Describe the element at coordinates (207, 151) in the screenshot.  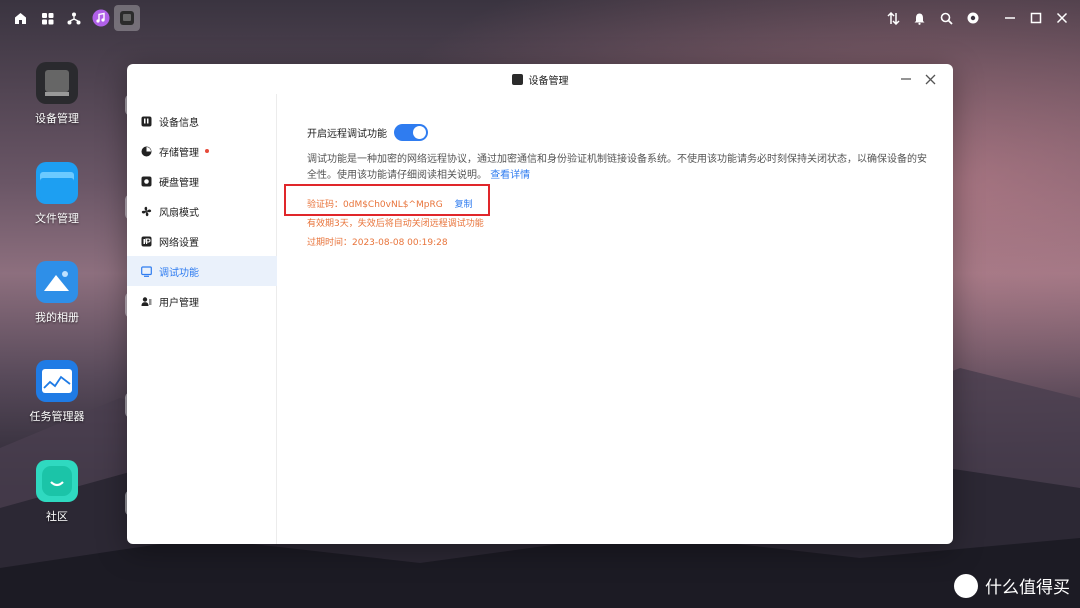
I see `alert-dot` at that location.